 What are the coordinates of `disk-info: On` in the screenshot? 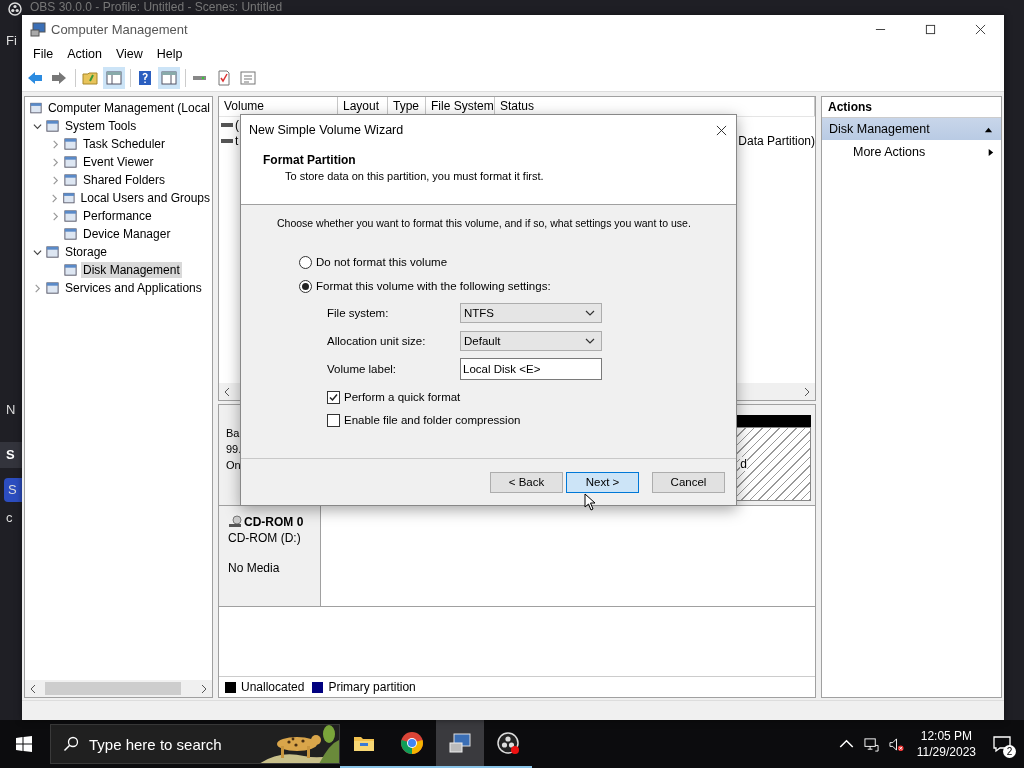 It's located at (234, 465).